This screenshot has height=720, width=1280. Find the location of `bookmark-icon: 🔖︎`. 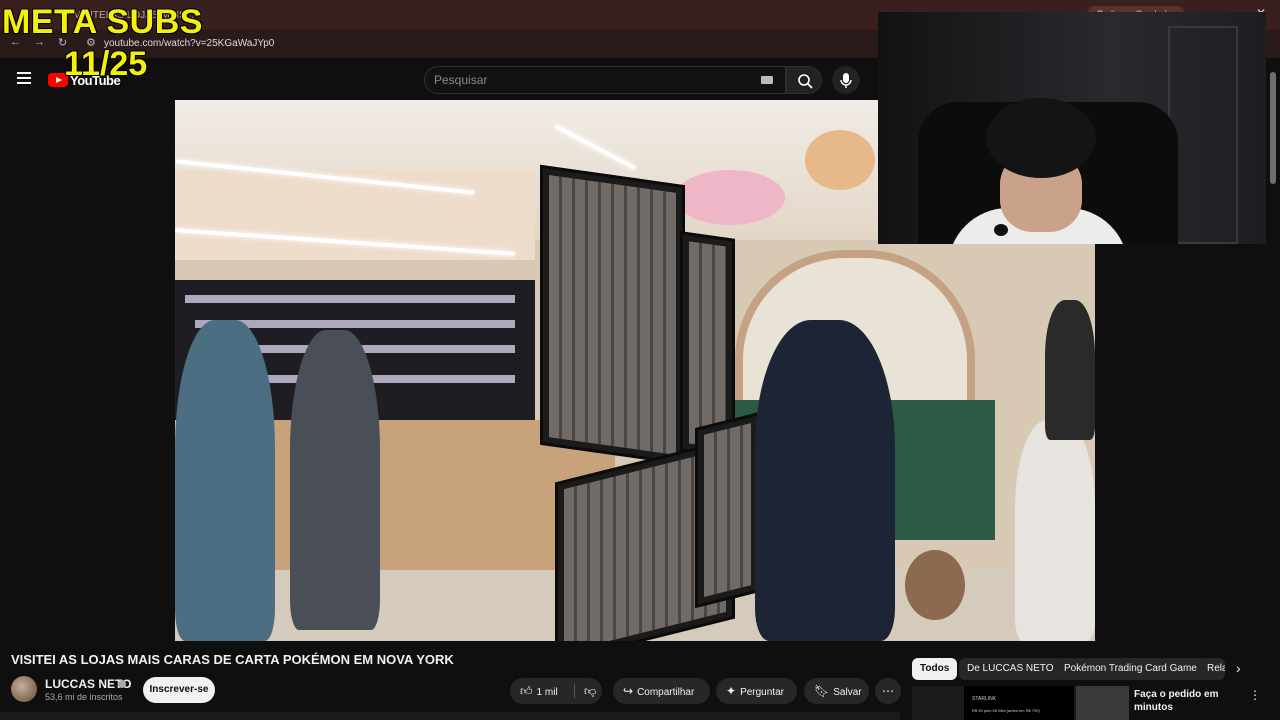

bookmark-icon: 🔖︎ is located at coordinates (822, 691).